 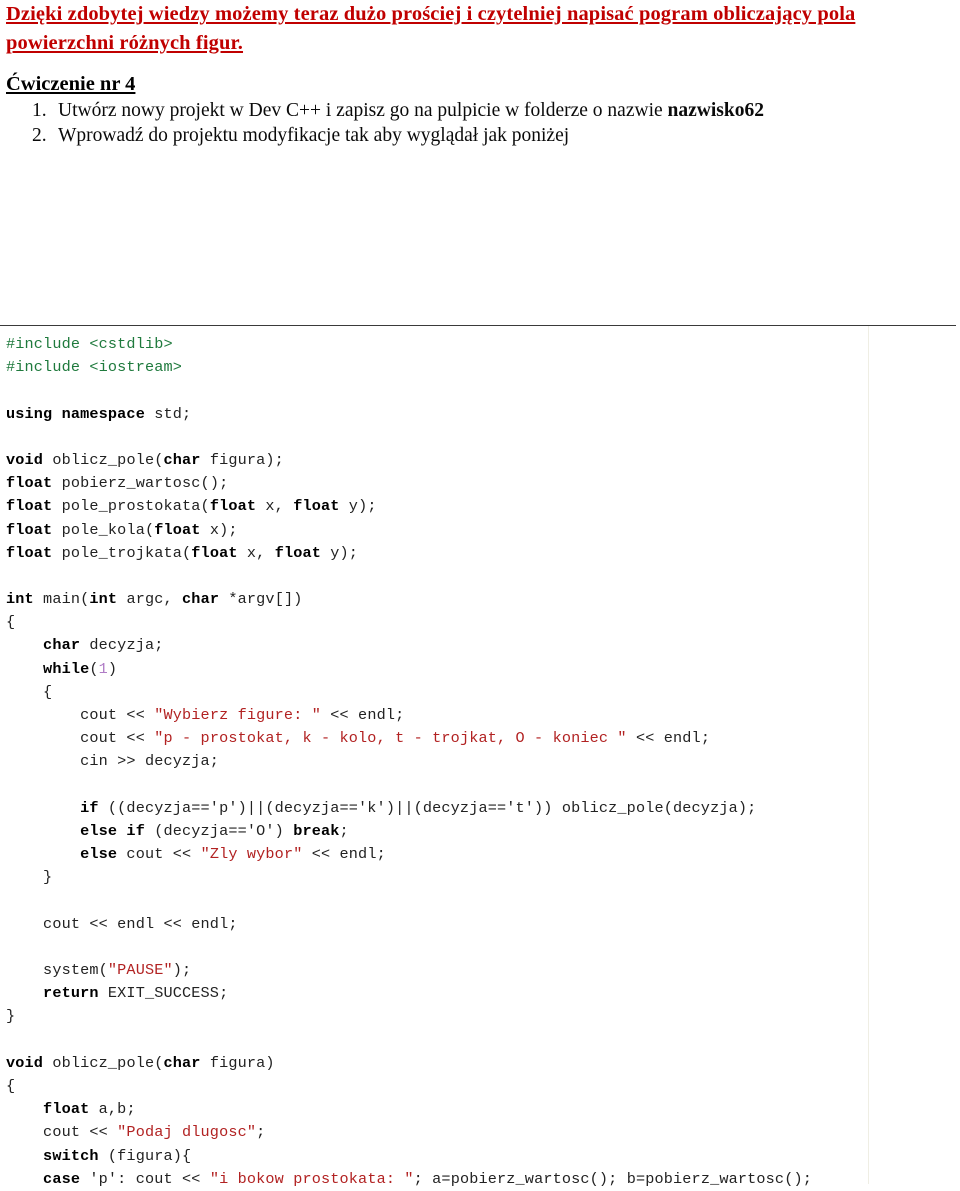 What do you see at coordinates (316, 830) in the screenshot?
I see `code-token-kw: break` at bounding box center [316, 830].